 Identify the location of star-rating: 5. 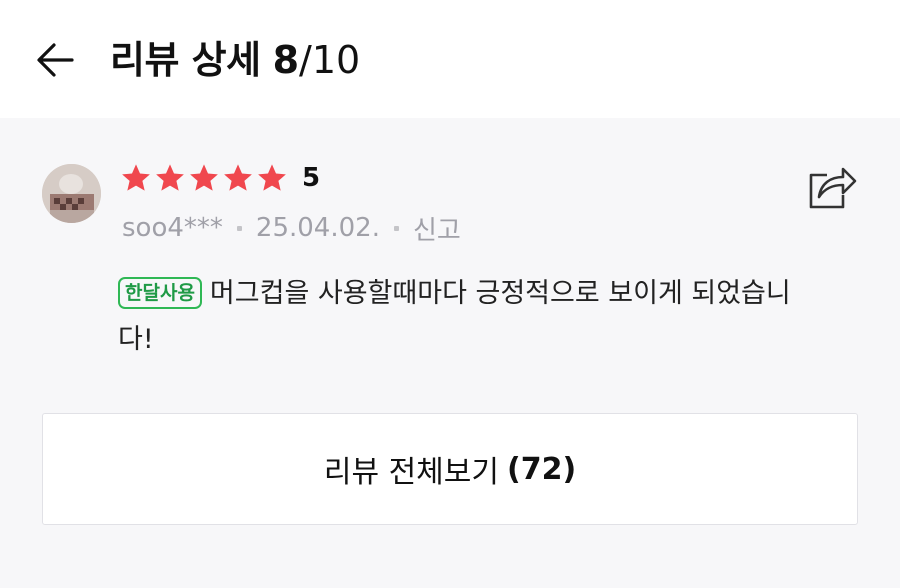
(220, 178).